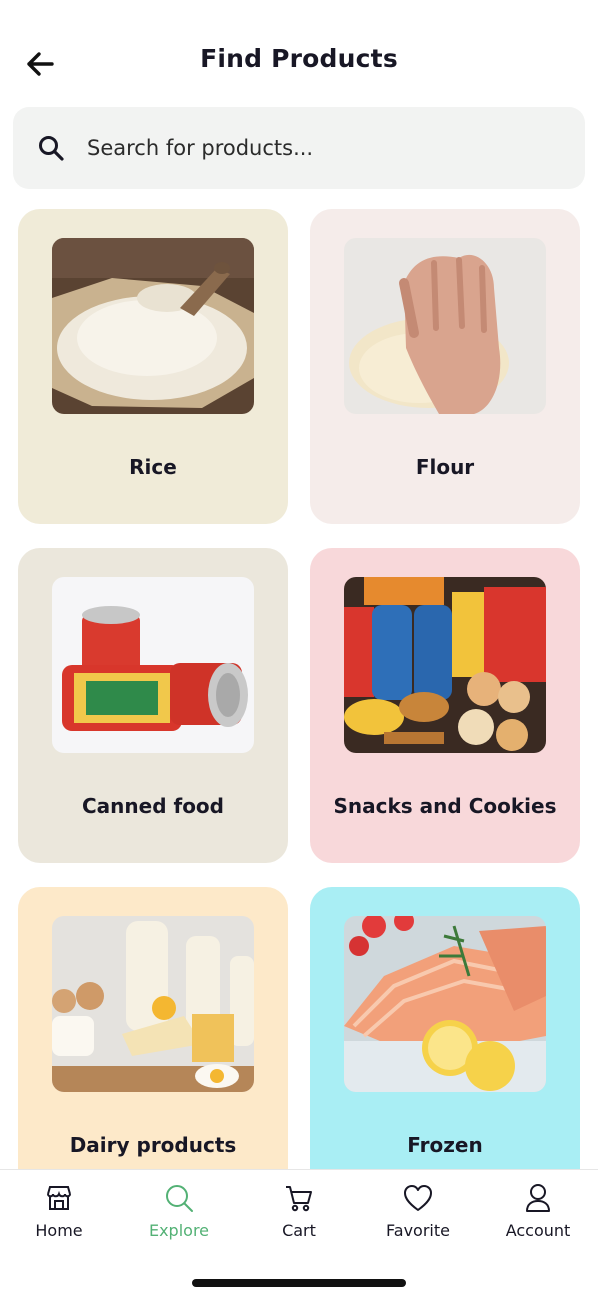  I want to click on category-label: Rice, so click(153, 467).